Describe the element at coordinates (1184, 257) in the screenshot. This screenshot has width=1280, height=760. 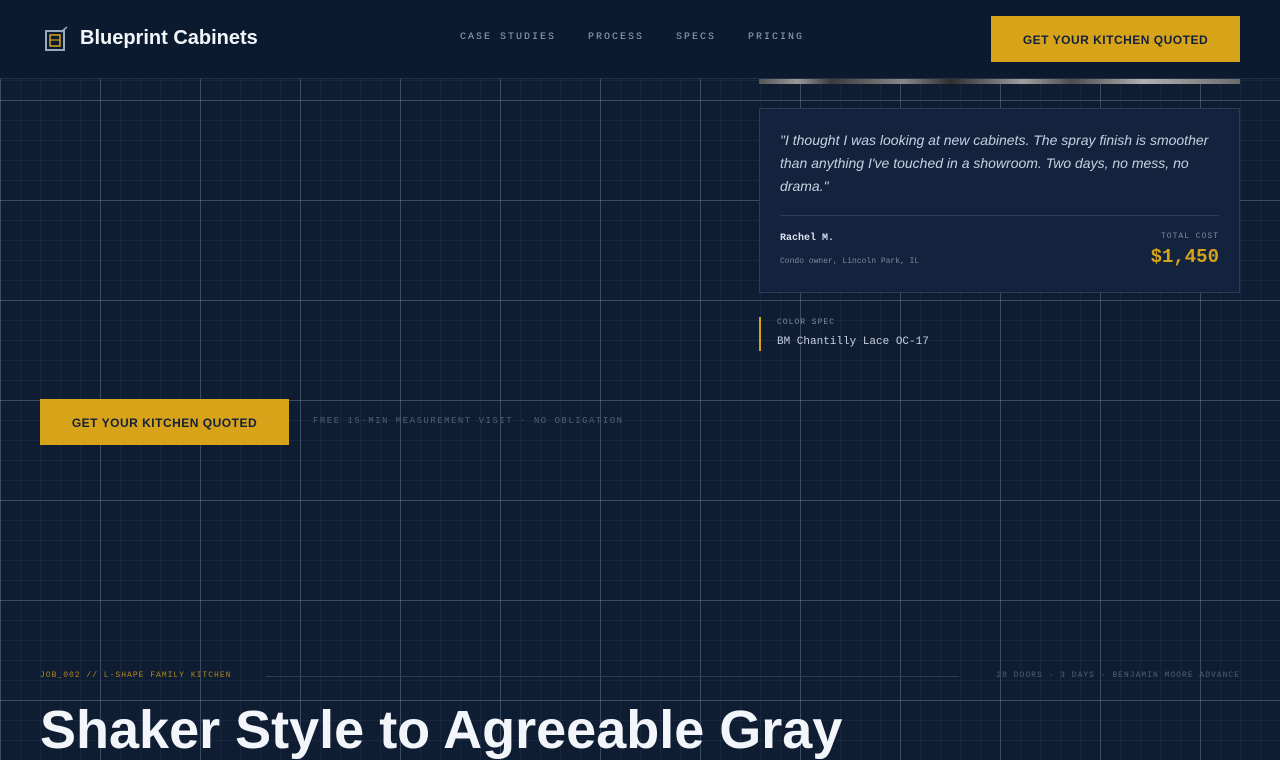
I see `total-cost-value: $1,450` at that location.